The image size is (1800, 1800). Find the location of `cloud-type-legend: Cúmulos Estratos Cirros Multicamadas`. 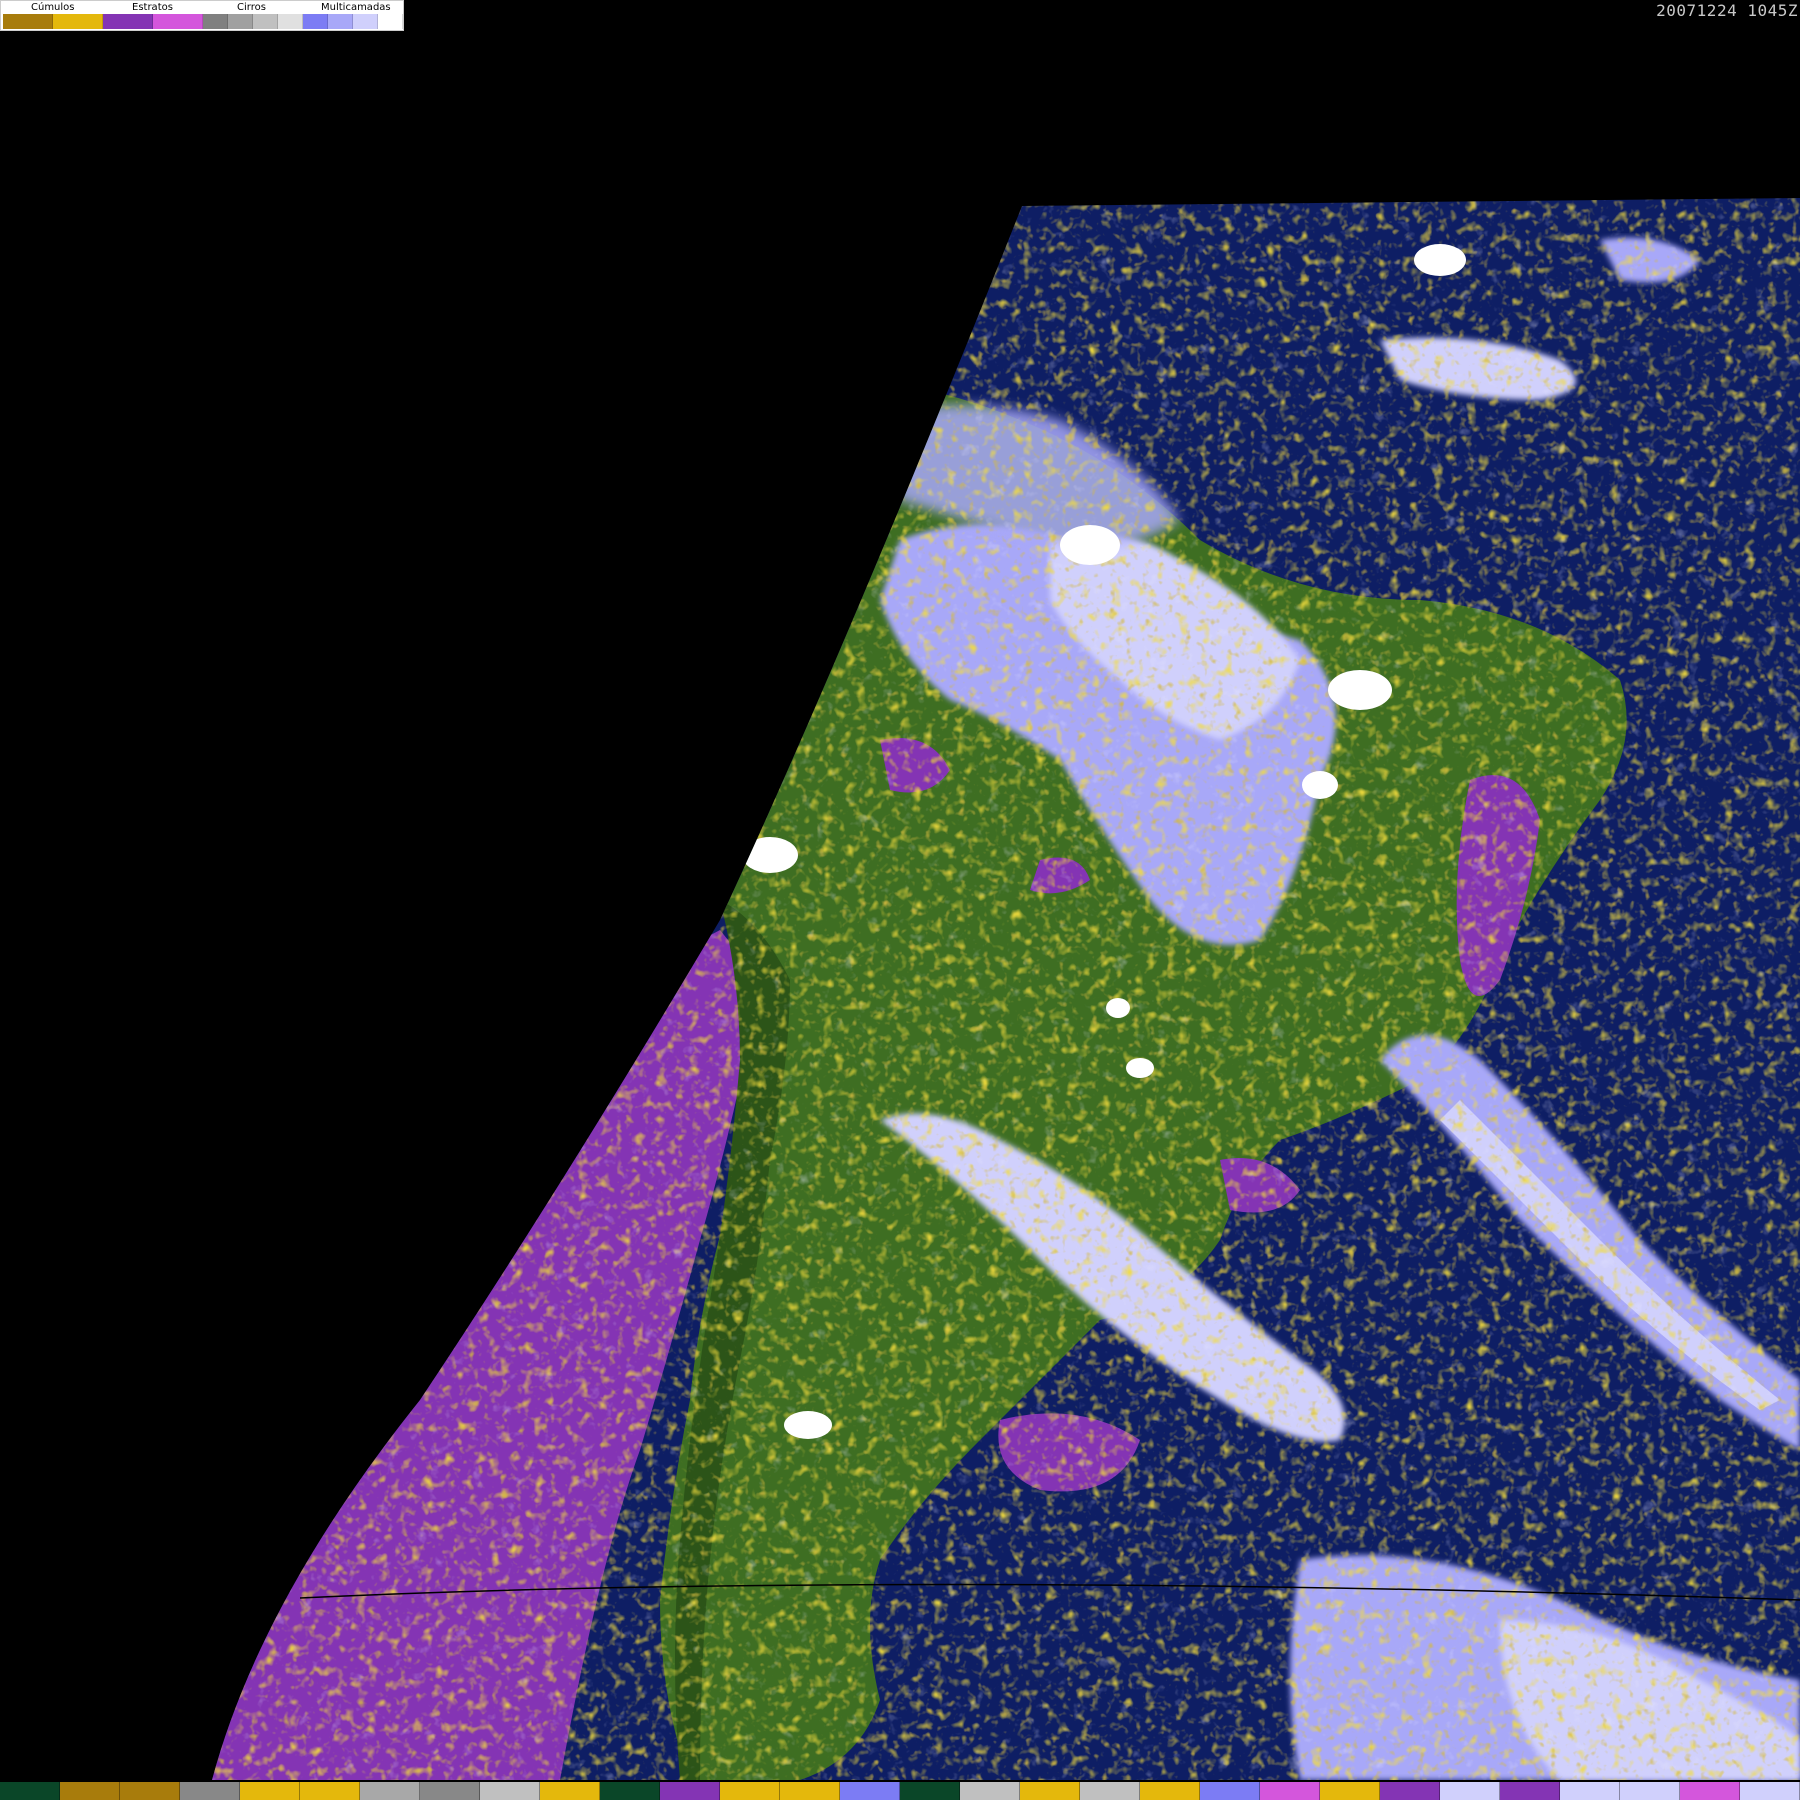

cloud-type-legend: Cúmulos Estratos Cirros Multicamadas is located at coordinates (202, 15).